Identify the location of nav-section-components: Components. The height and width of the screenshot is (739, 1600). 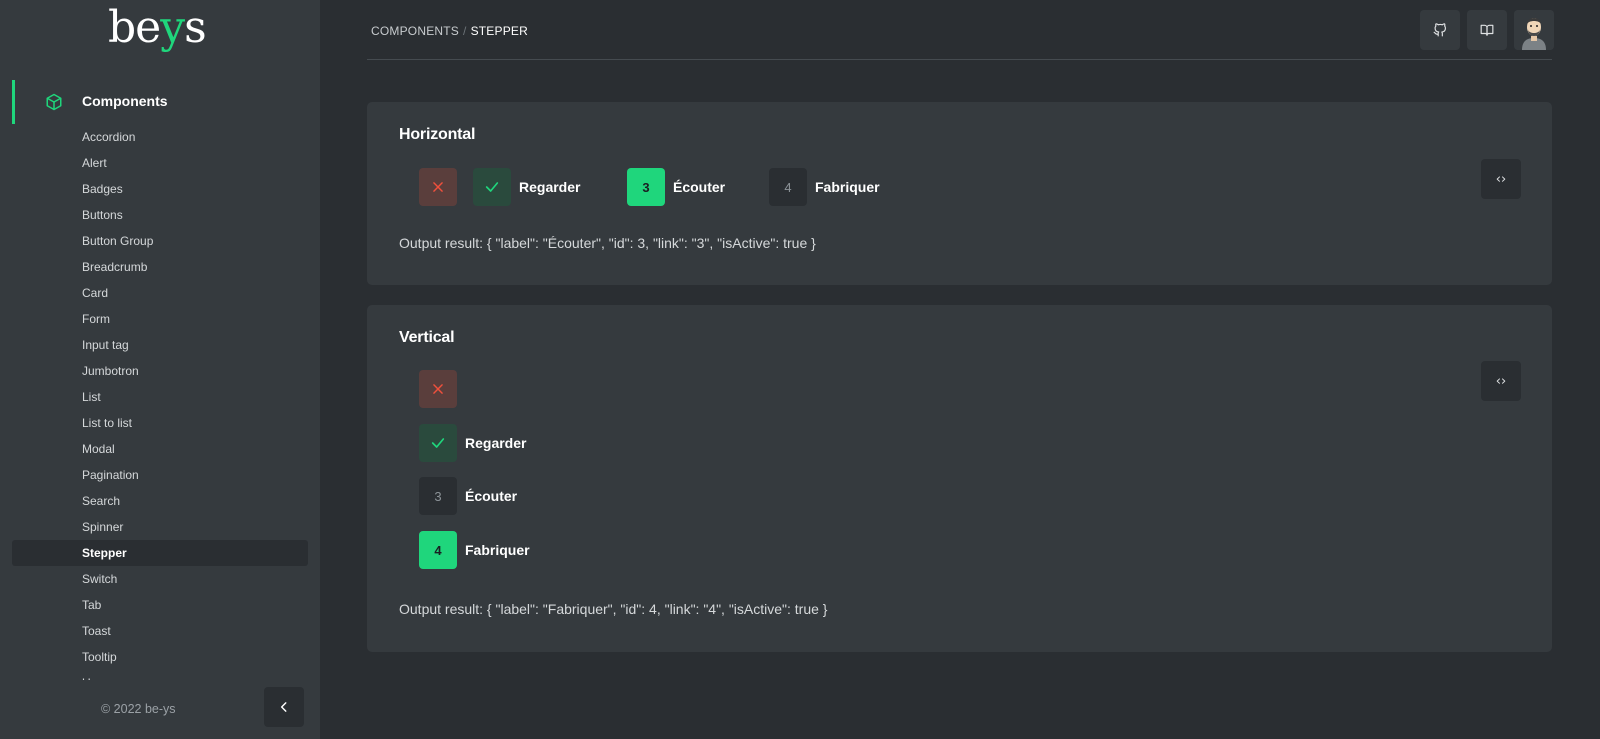
(160, 102).